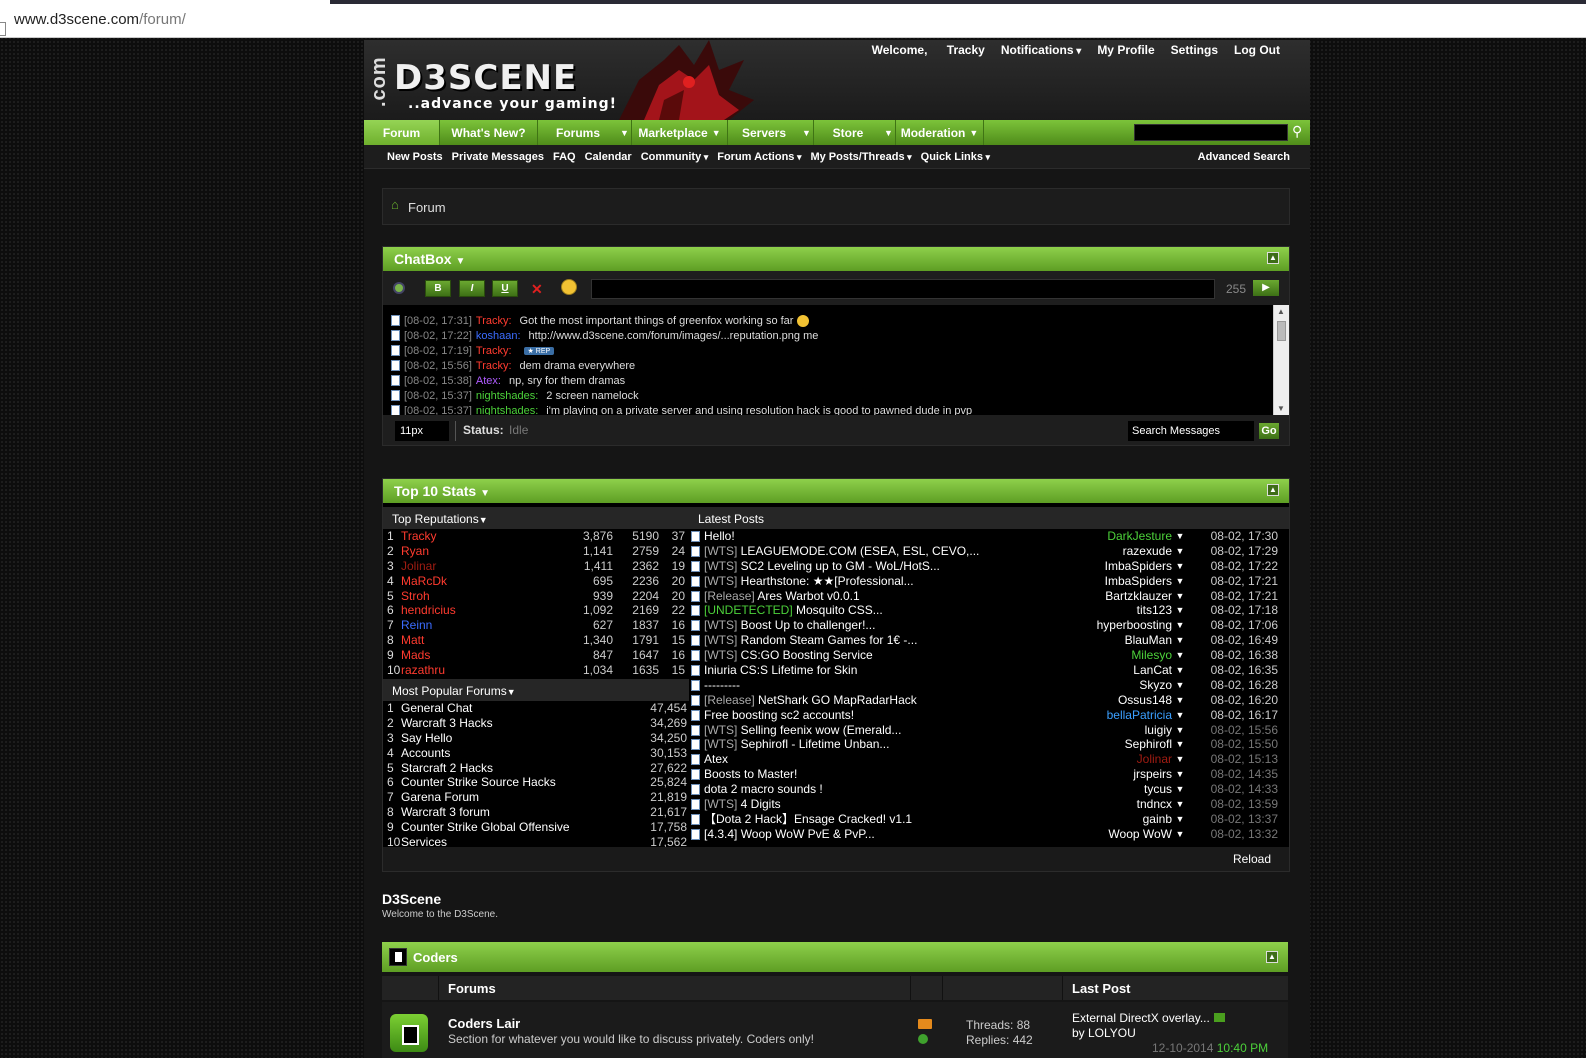  I want to click on poster-link: LanCat, so click(1122, 670).